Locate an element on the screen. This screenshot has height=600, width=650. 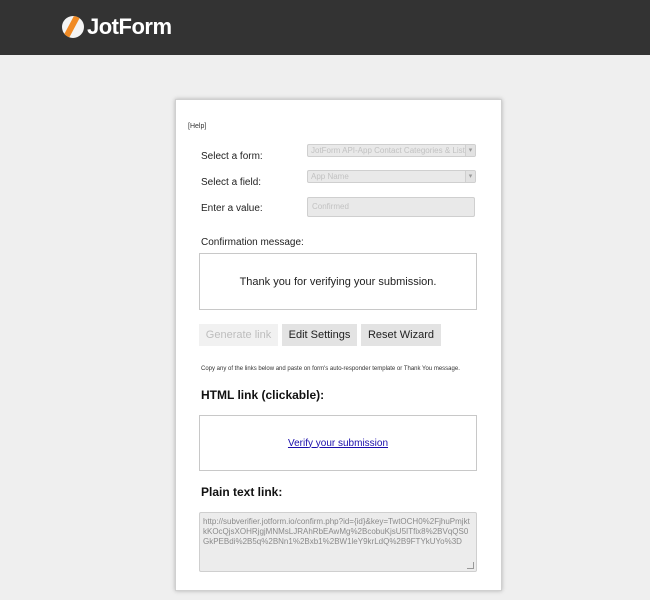
html-link-heading: HTML link (clickable): is located at coordinates (263, 395).